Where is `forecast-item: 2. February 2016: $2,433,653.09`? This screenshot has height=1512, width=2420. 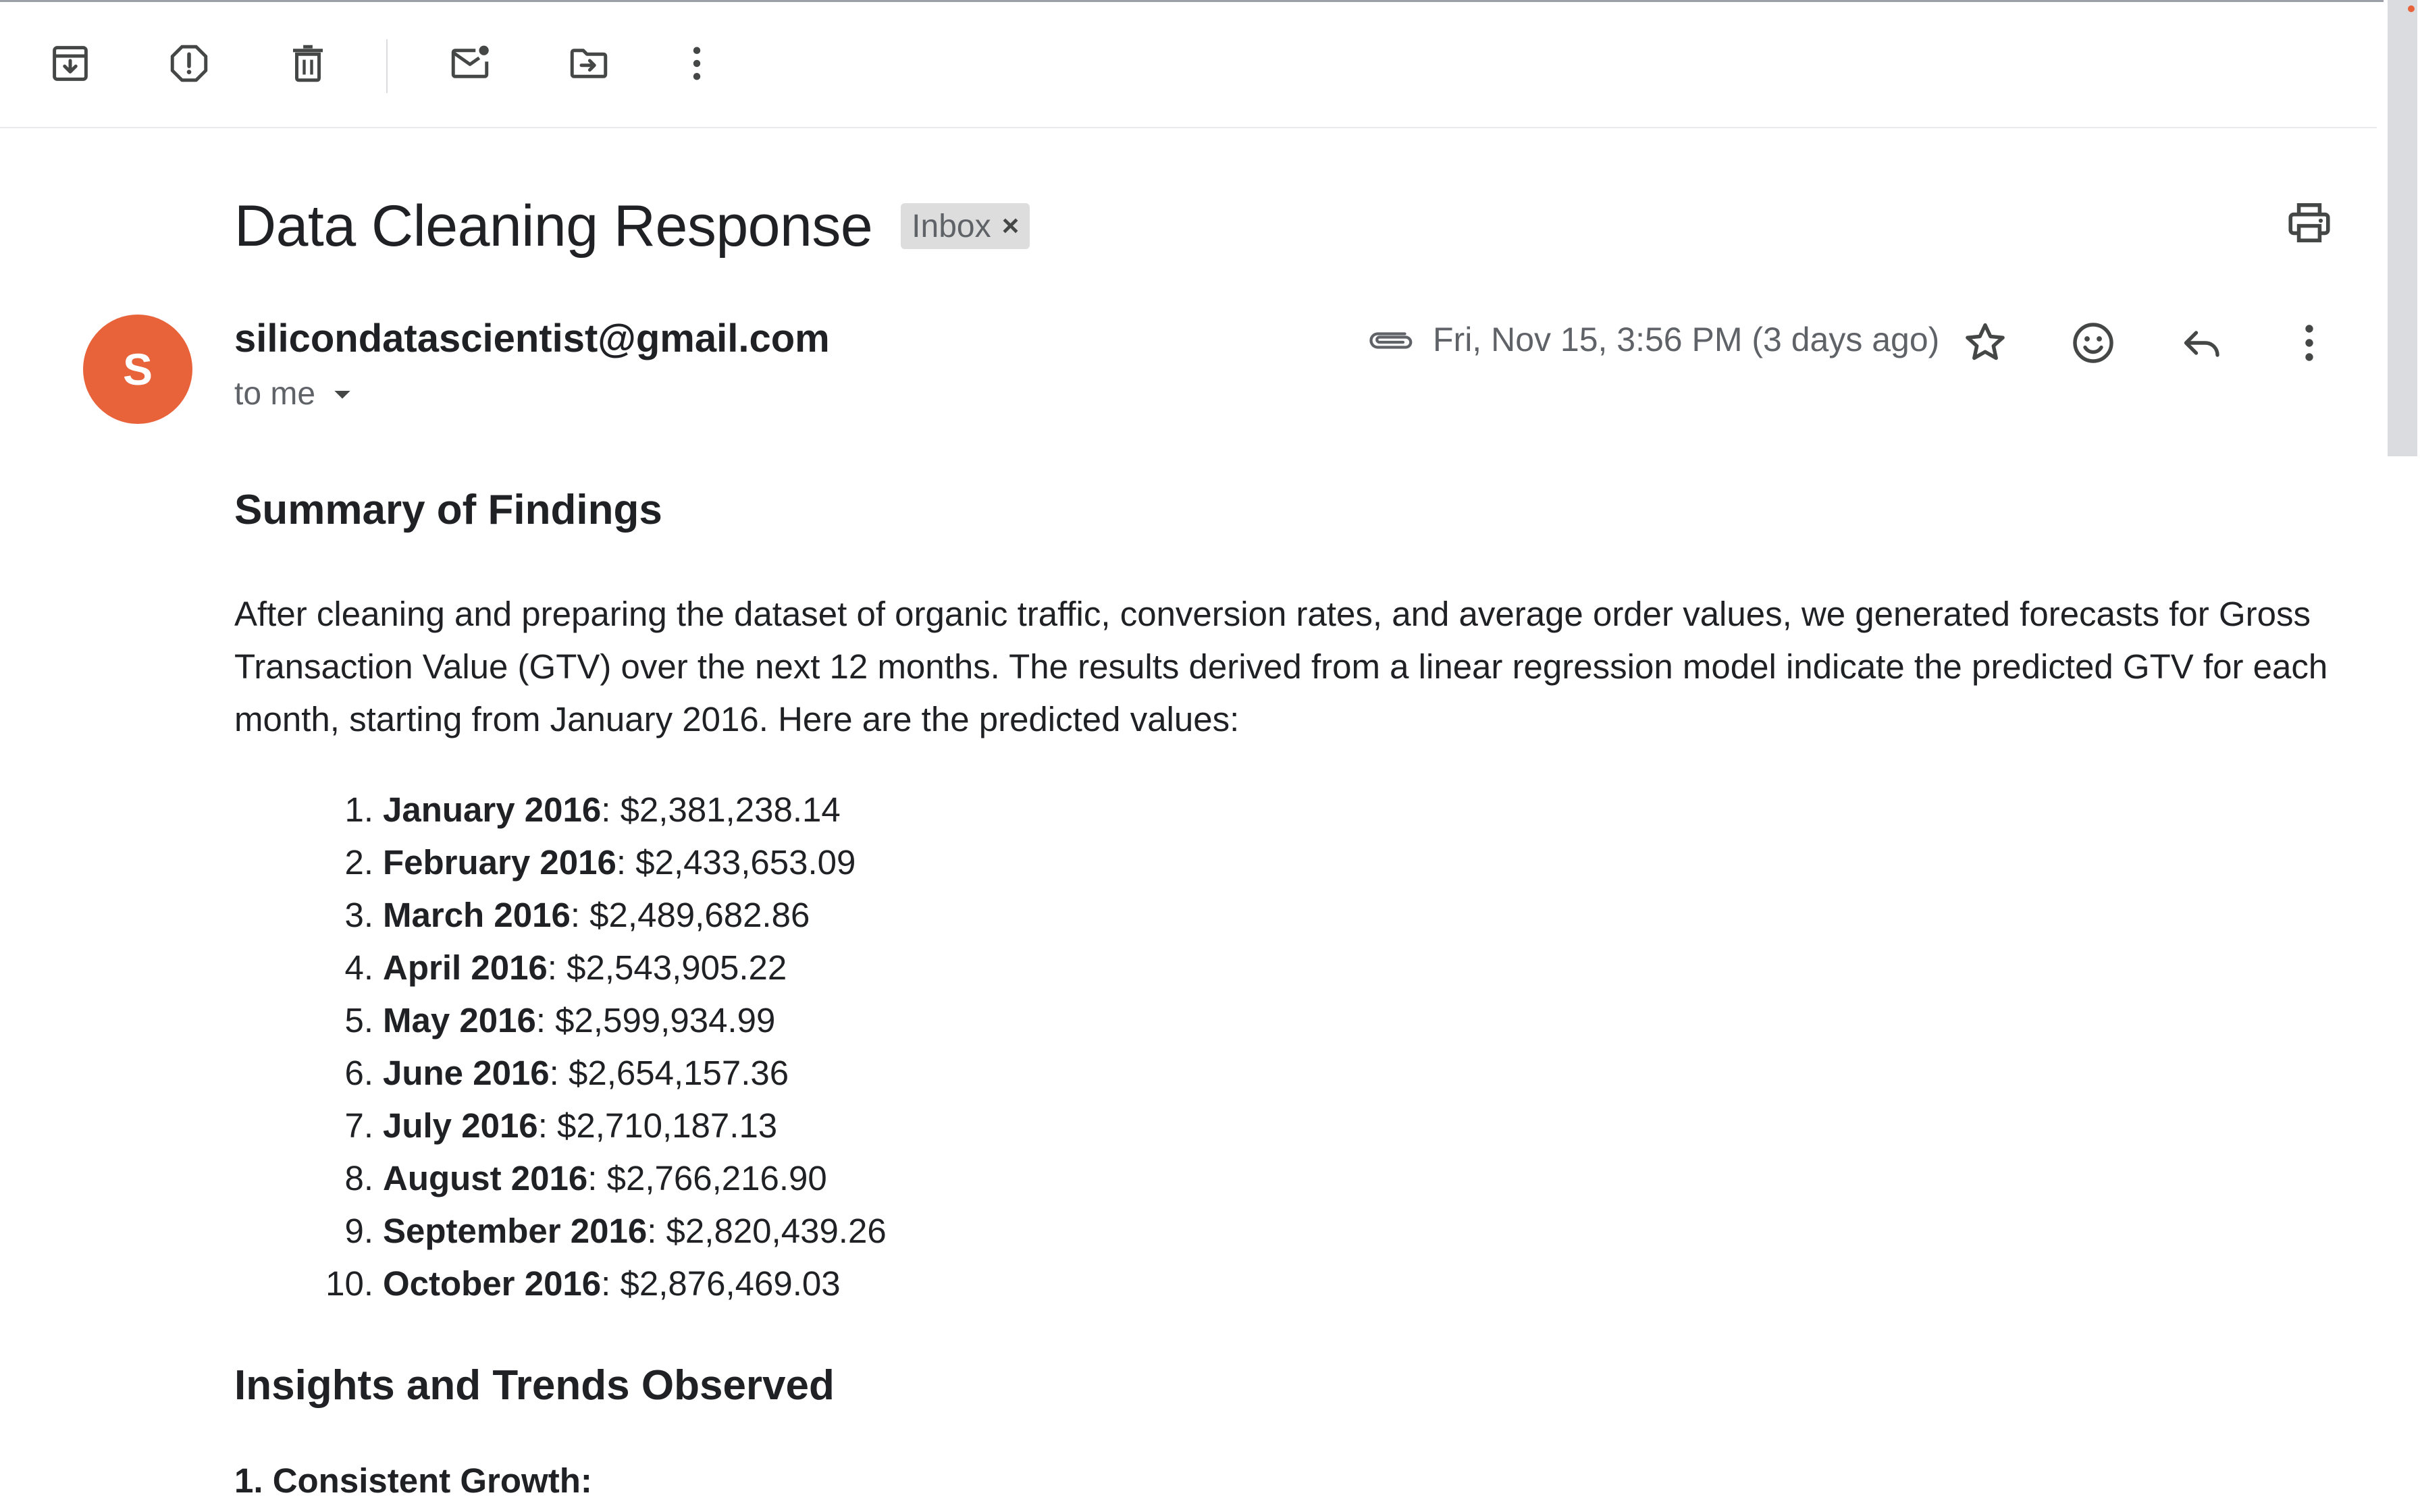
forecast-item: 2. February 2016: $2,433,653.09 is located at coordinates (1294, 862).